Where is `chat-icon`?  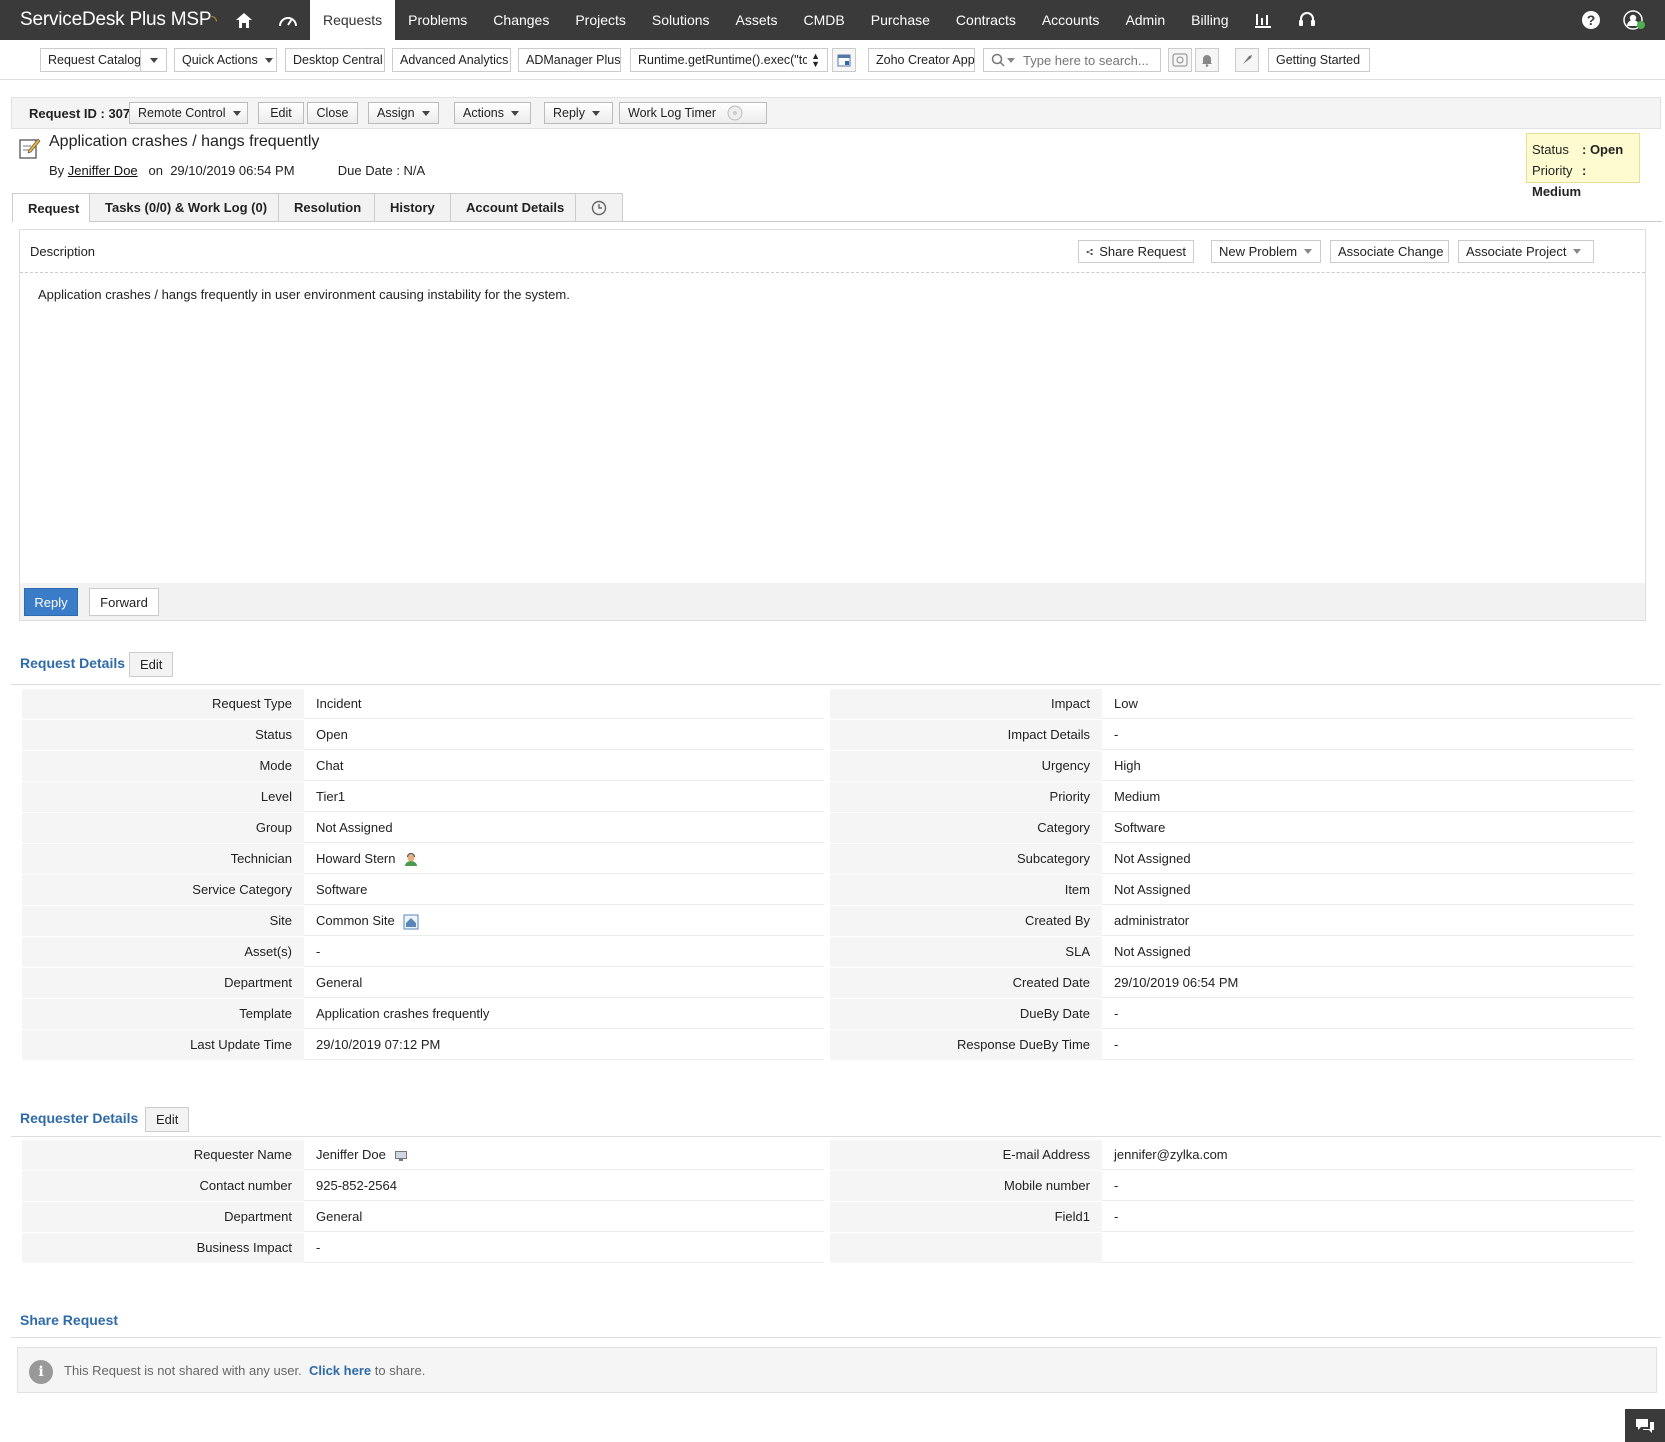 chat-icon is located at coordinates (1645, 1425).